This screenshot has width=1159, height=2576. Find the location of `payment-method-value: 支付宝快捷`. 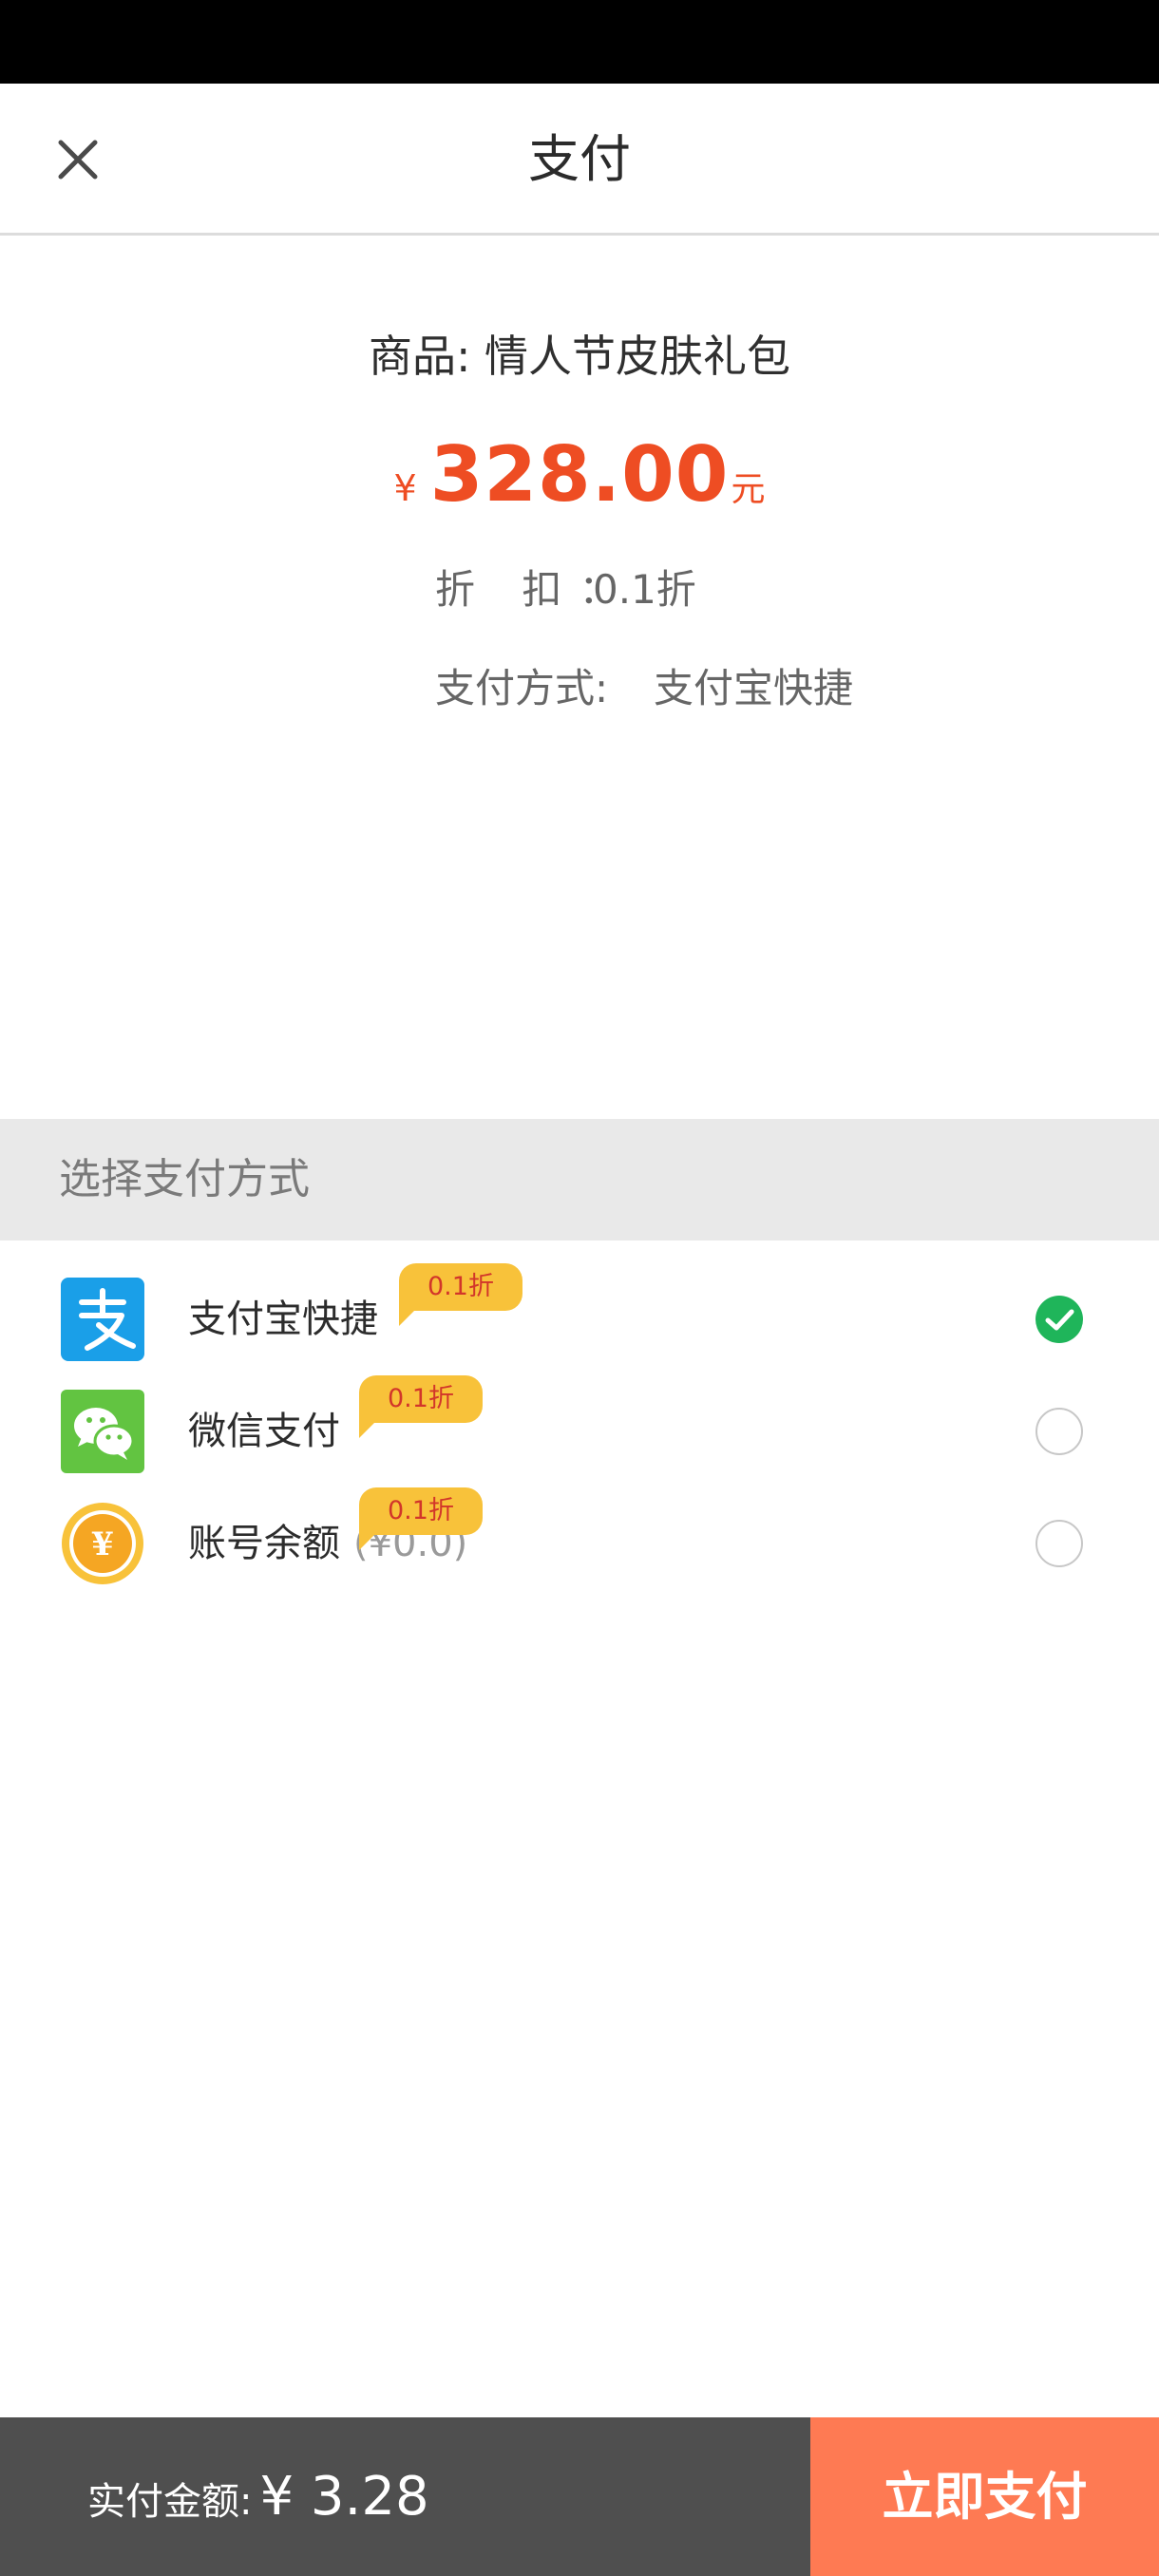

payment-method-value: 支付宝快捷 is located at coordinates (754, 688).